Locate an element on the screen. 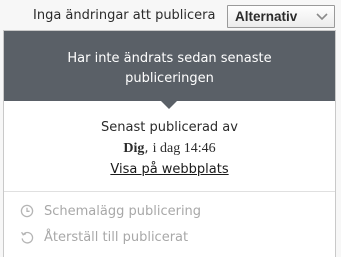 The width and height of the screenshot is (341, 257). revert-to-published-item: Återställ till publicerat is located at coordinates (104, 237).